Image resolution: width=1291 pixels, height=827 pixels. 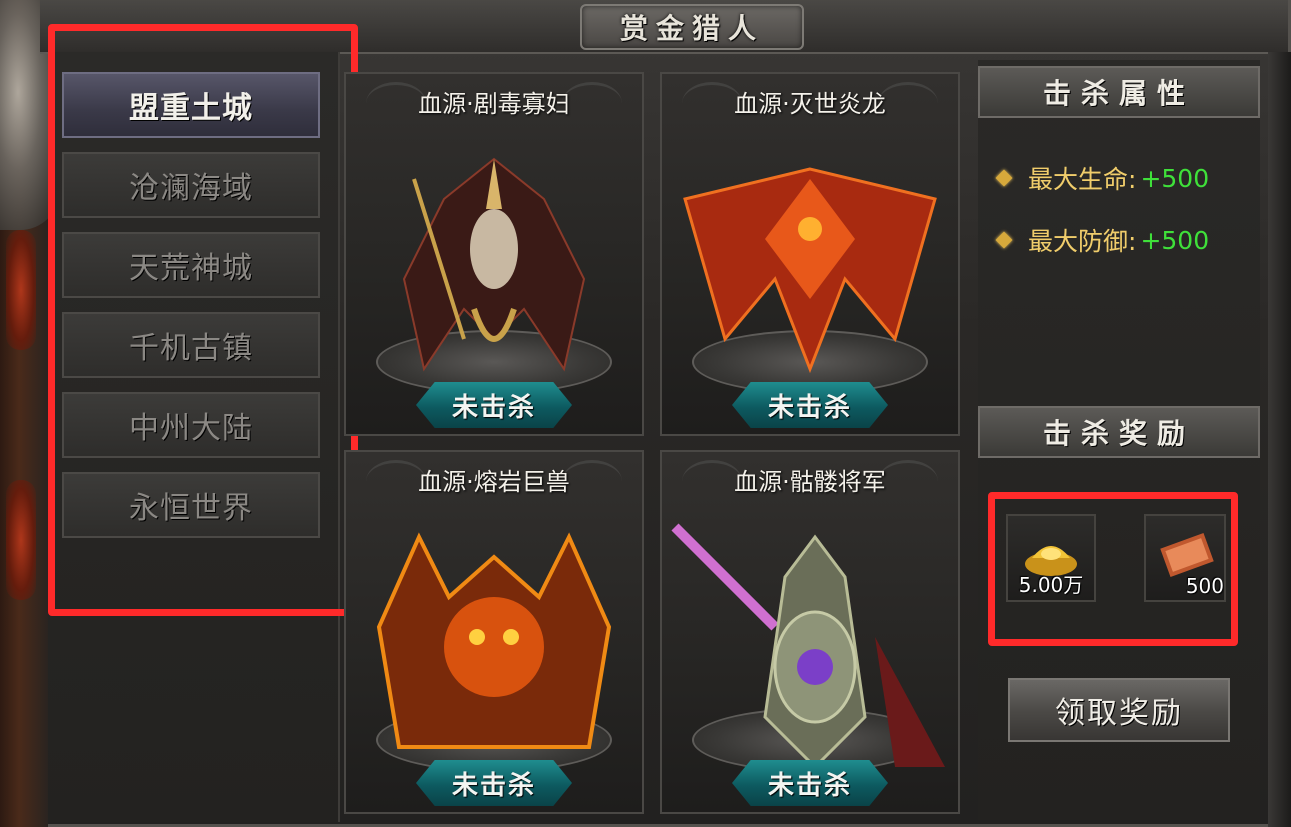 What do you see at coordinates (30, 413) in the screenshot?
I see `left-decoration` at bounding box center [30, 413].